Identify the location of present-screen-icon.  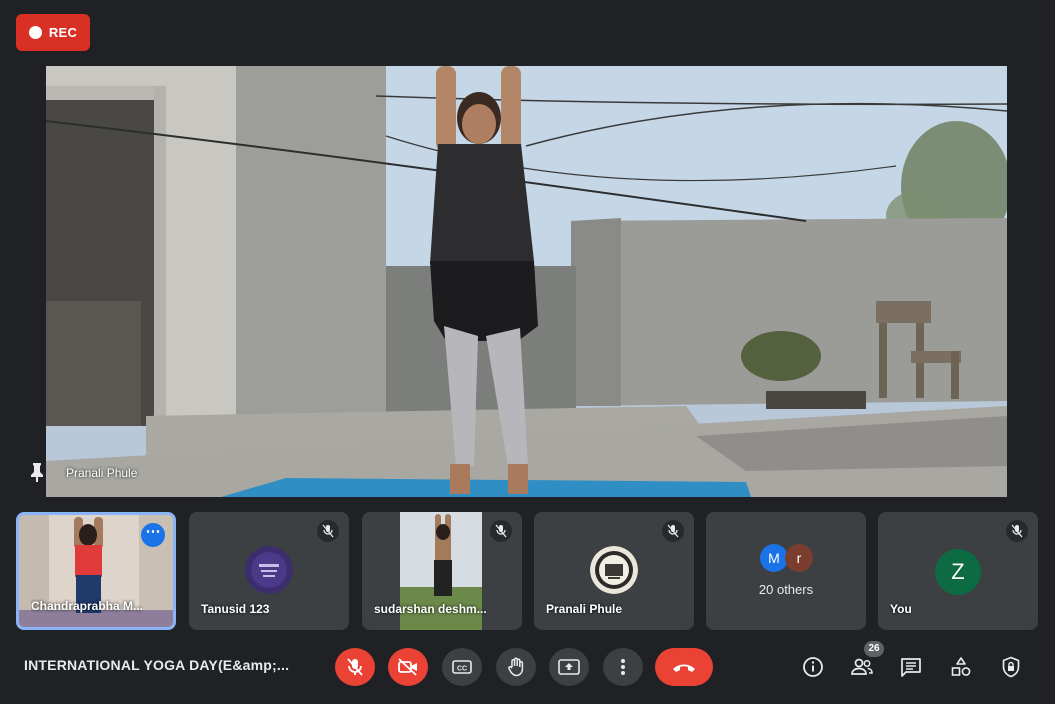
(569, 667).